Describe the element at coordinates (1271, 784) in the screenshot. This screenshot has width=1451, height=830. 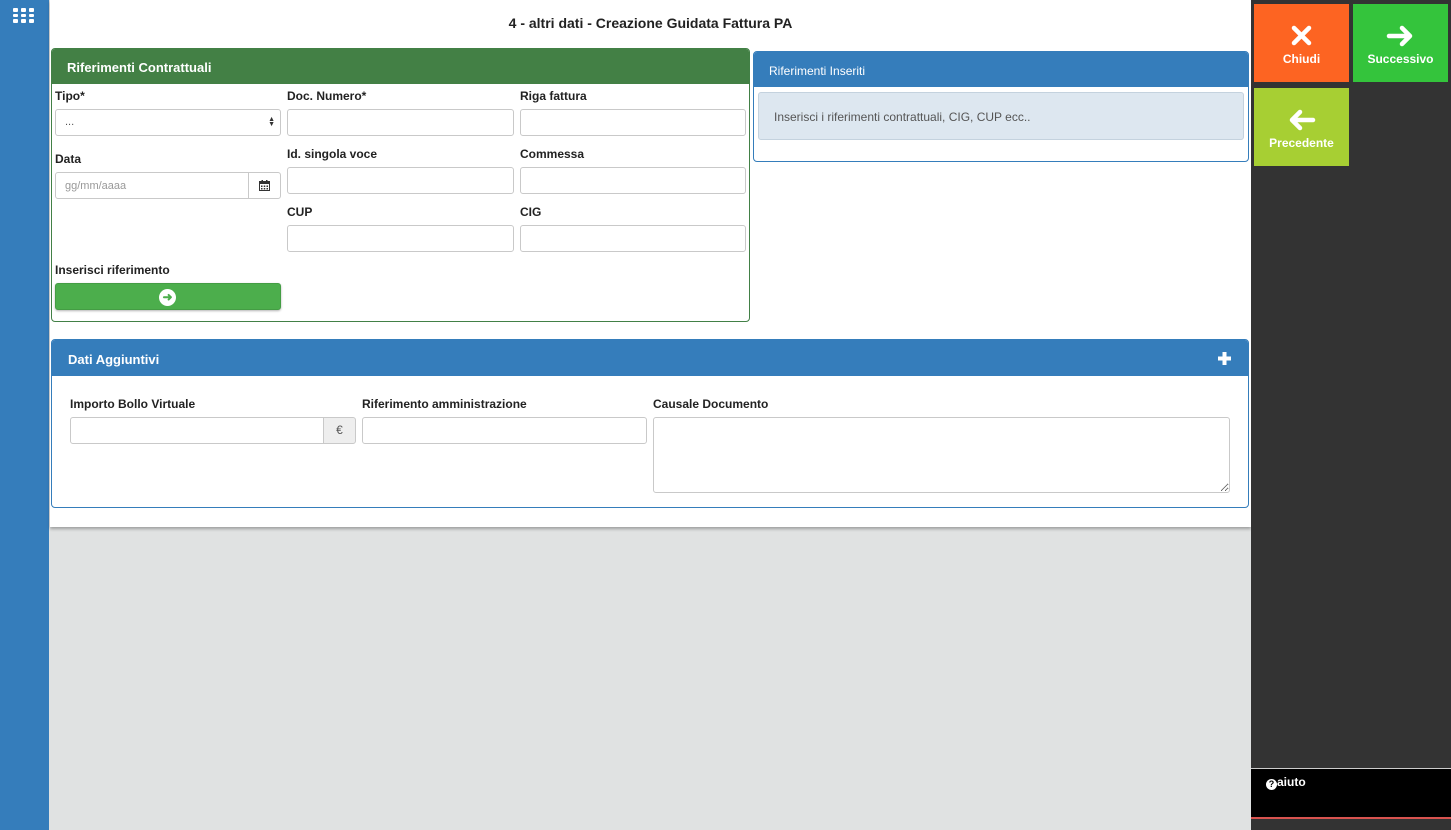
I see `question-circle-icon: ?` at that location.